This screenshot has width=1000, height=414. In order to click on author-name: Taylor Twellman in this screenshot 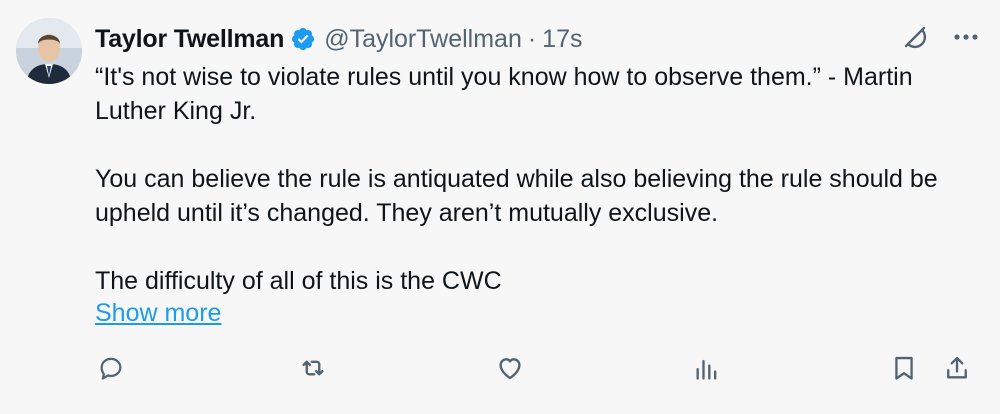, I will do `click(189, 39)`.